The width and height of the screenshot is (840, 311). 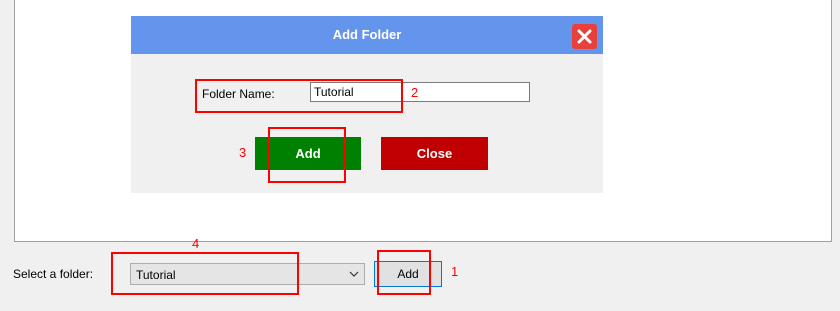 I want to click on chevron-down-icon, so click(x=354, y=274).